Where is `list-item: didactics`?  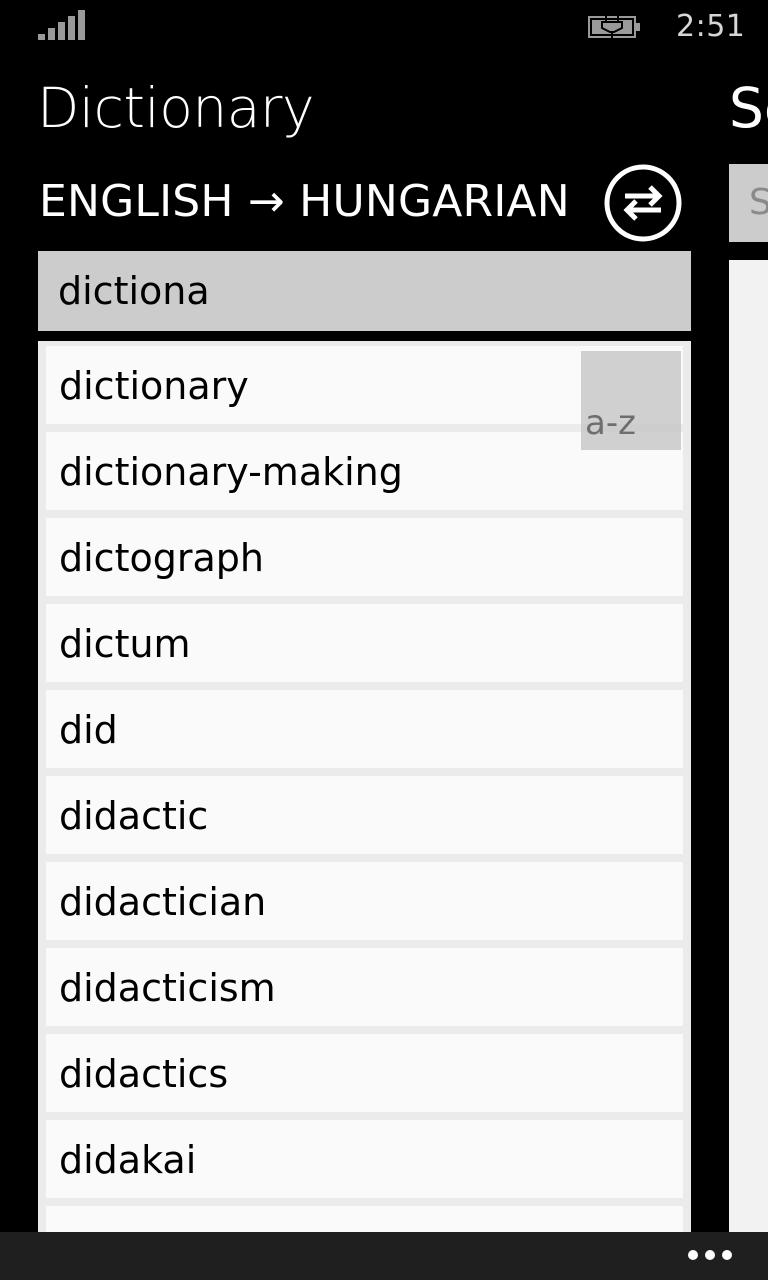 list-item: didactics is located at coordinates (364, 1073).